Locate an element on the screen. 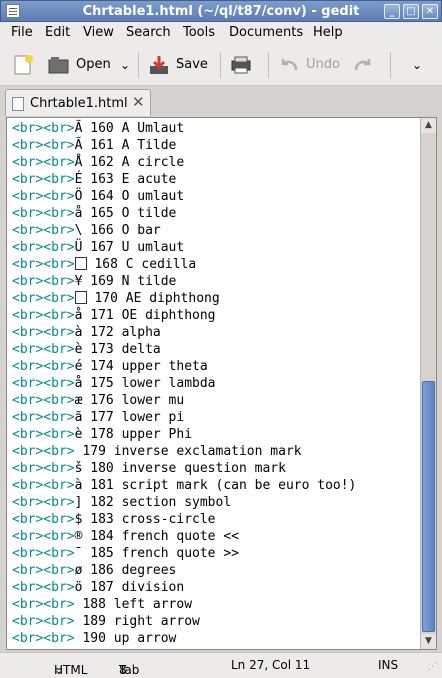  line-text: Ü 167 U umlaut is located at coordinates (129, 247).